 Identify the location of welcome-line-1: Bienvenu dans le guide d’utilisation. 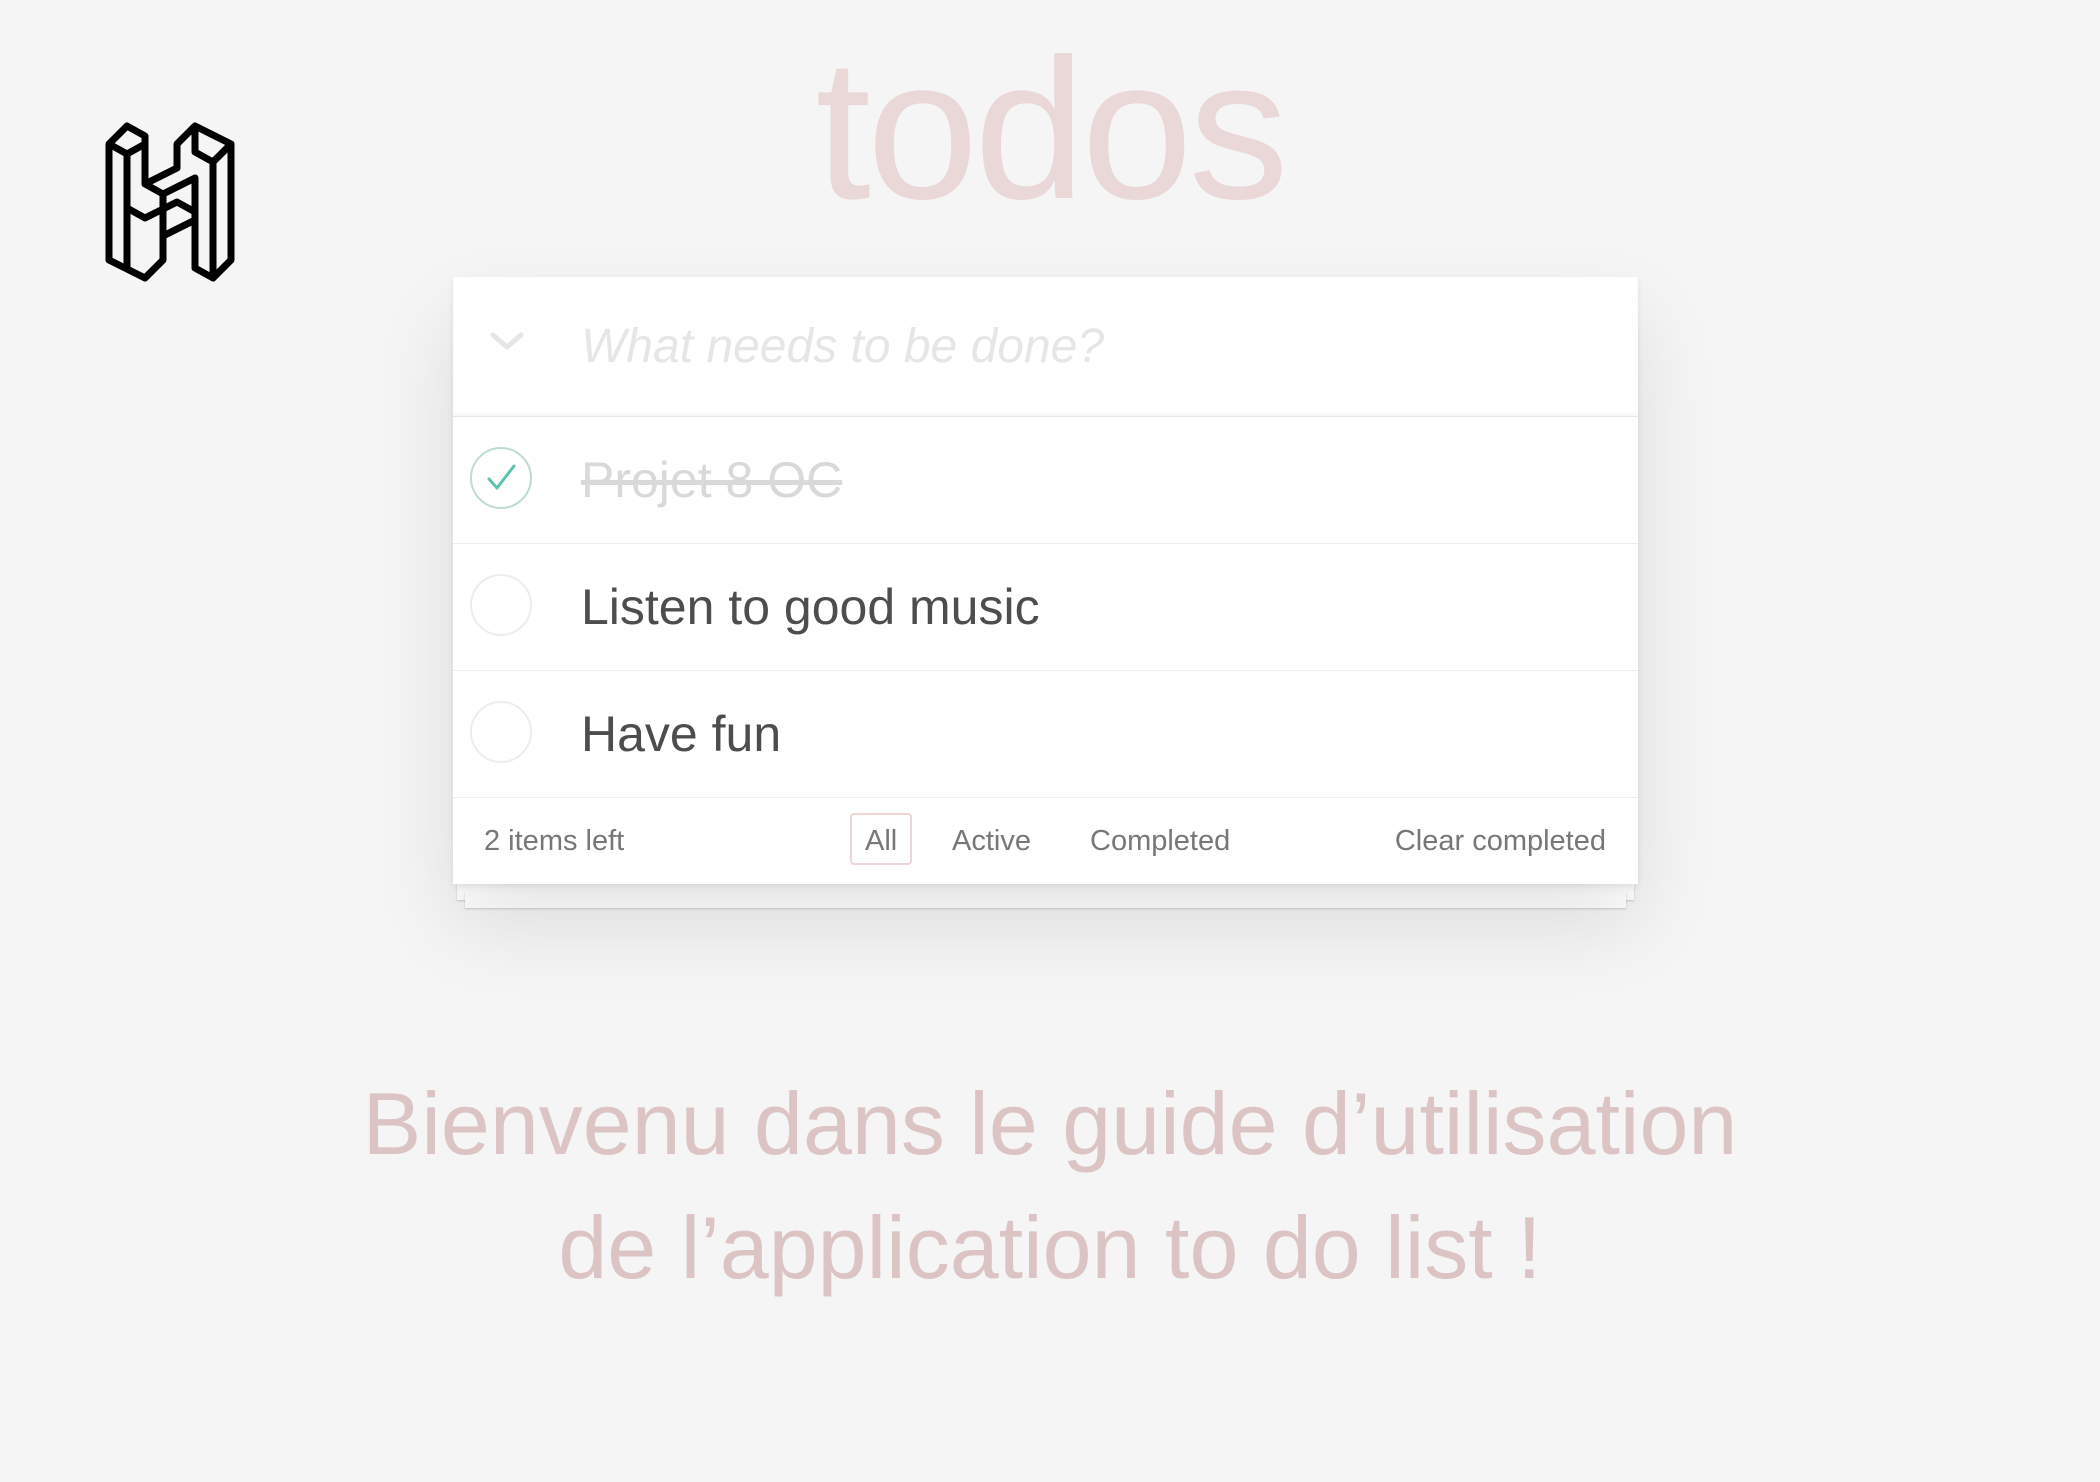
(1050, 1123).